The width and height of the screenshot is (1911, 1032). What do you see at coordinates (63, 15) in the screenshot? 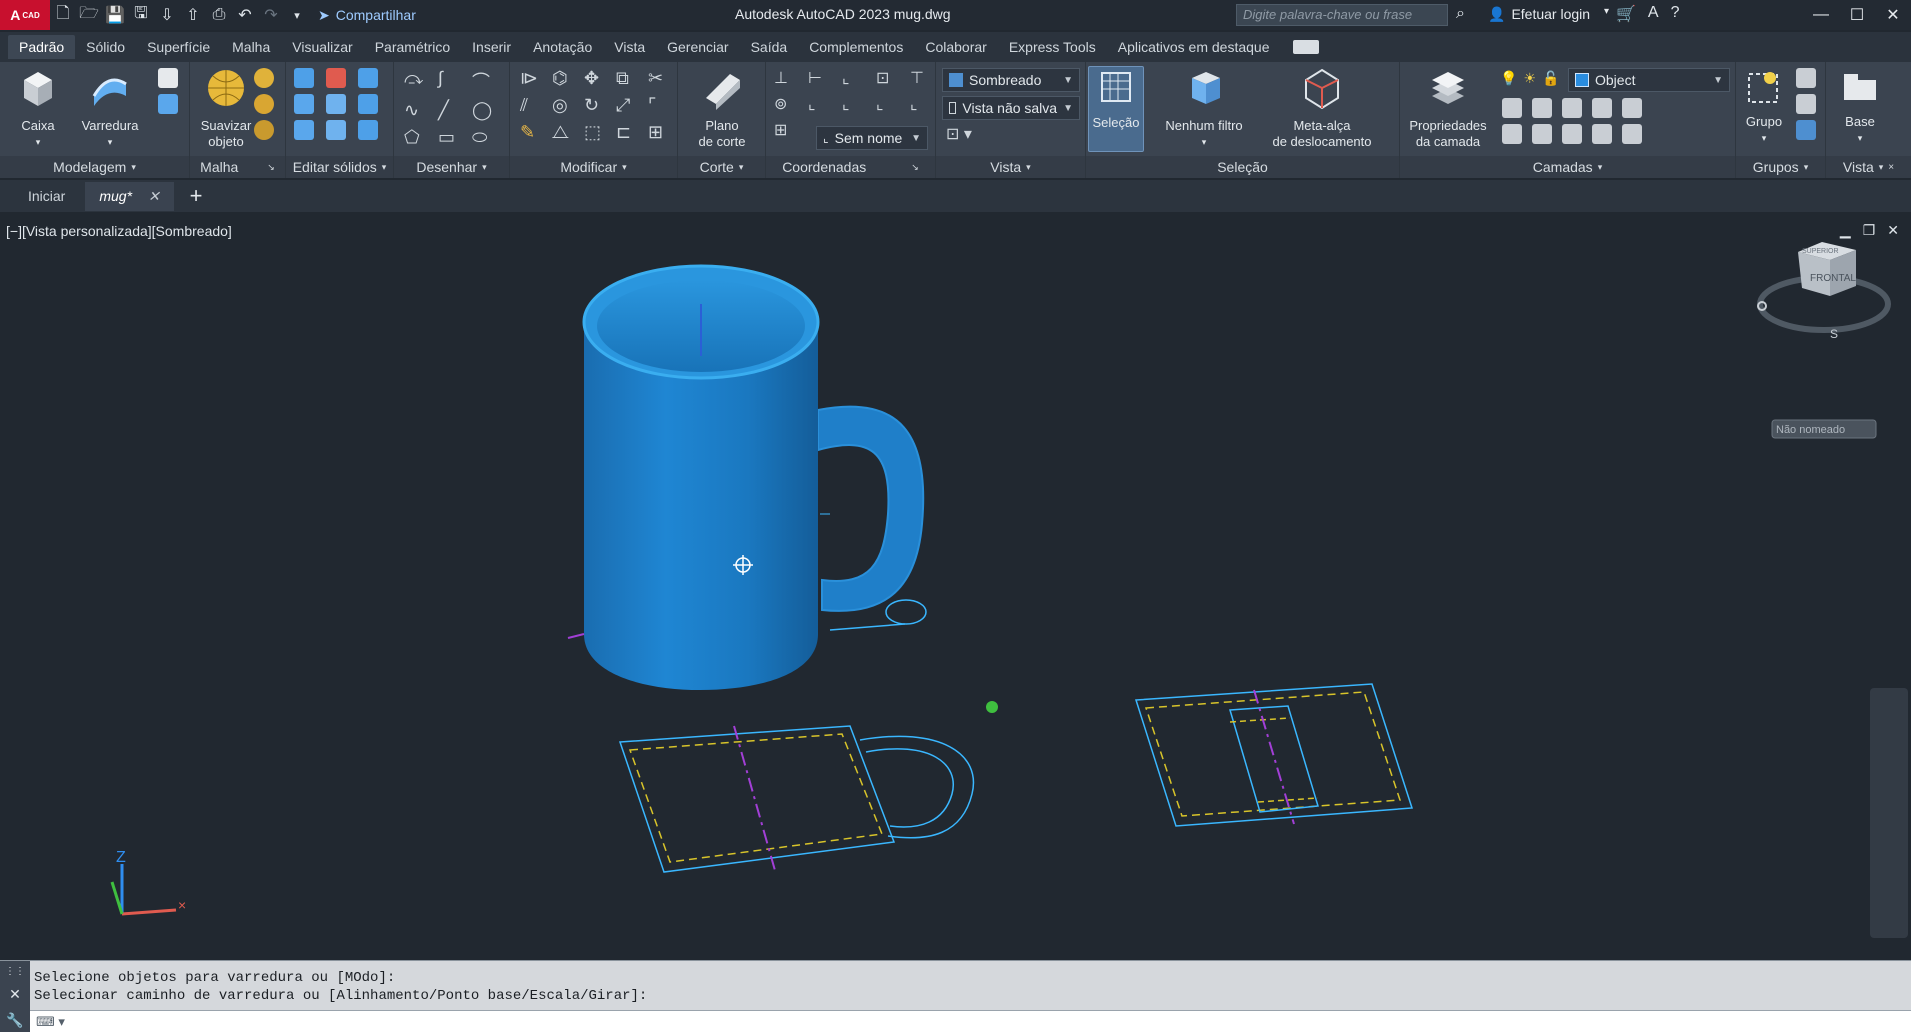
I see `new-file-icon: 🗋` at bounding box center [63, 15].